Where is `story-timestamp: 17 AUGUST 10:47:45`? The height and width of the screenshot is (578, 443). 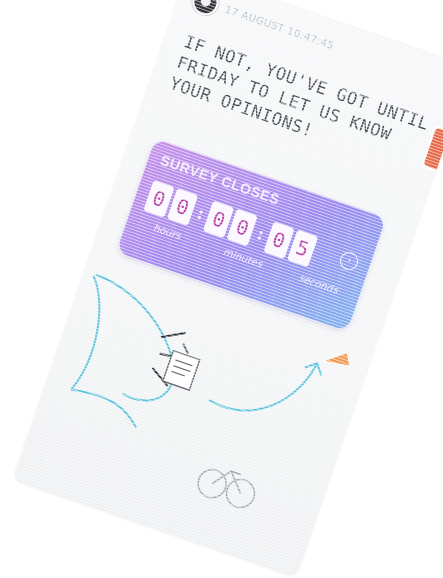
story-timestamp: 17 AUGUST 10:47:45 is located at coordinates (279, 27).